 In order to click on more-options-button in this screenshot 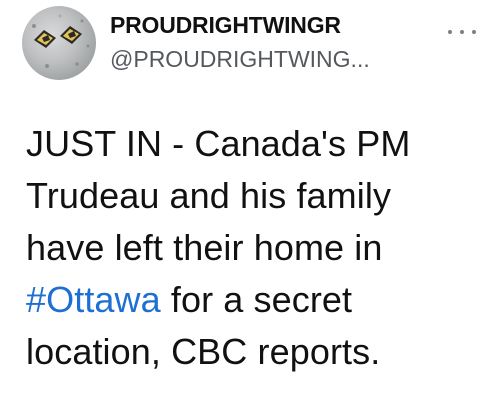, I will do `click(462, 32)`.